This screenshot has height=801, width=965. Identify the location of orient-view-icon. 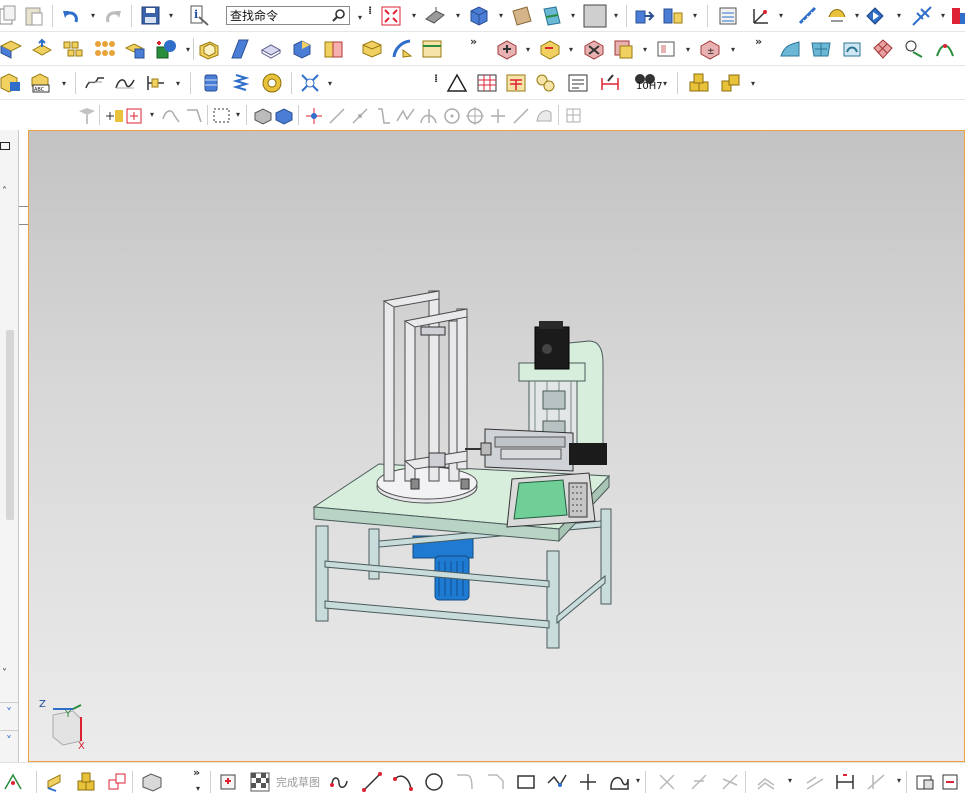
(435, 16).